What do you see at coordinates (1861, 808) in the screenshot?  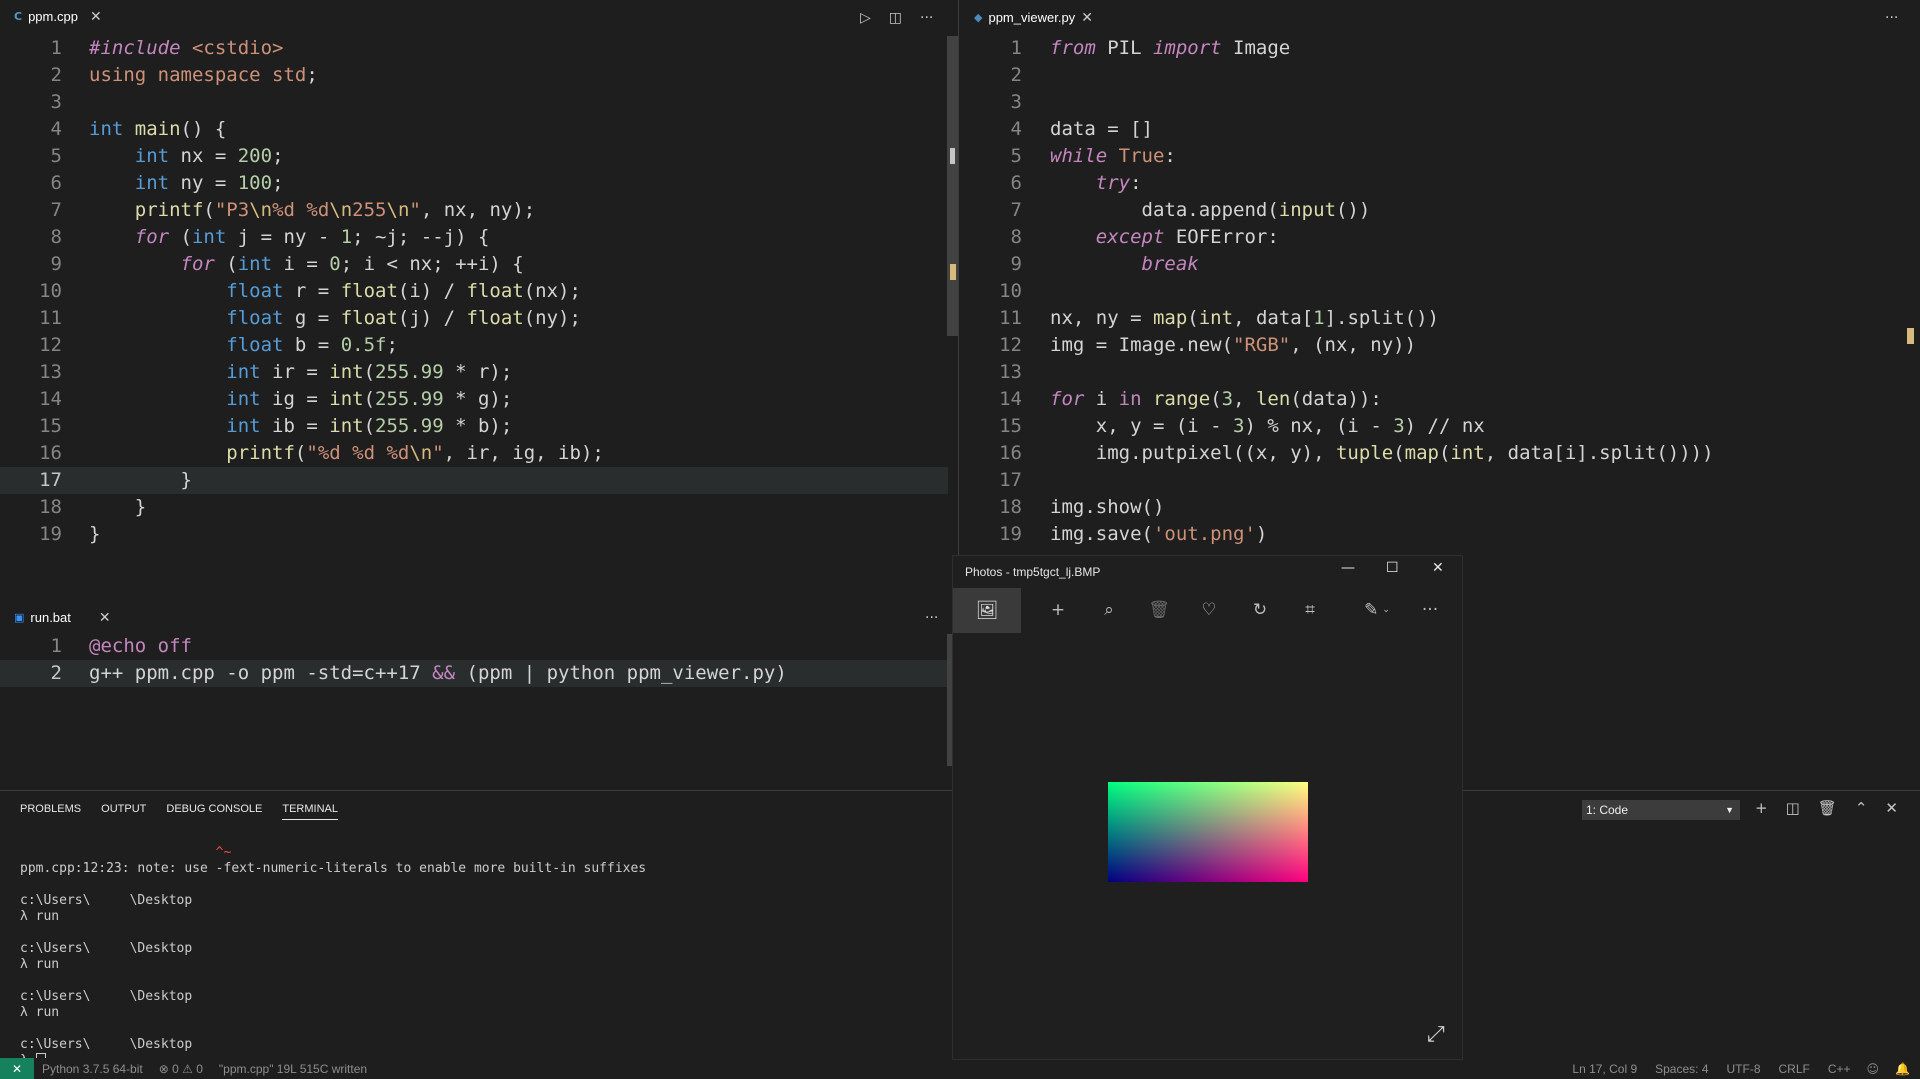 I see `chevron-up-icon: ⌃` at bounding box center [1861, 808].